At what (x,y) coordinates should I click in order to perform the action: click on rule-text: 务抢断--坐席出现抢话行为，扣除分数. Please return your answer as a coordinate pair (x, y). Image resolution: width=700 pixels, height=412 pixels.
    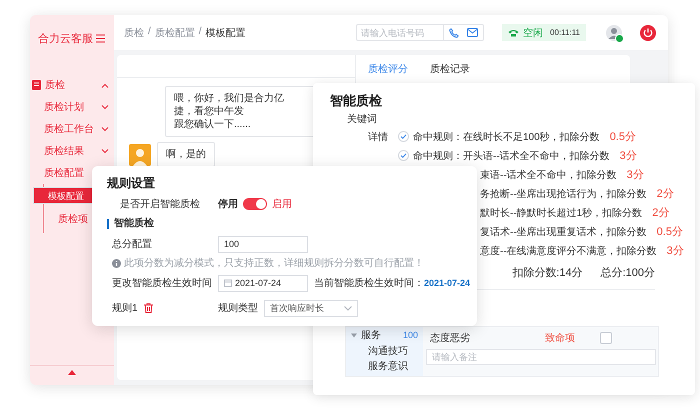
    Looking at the image, I should click on (563, 194).